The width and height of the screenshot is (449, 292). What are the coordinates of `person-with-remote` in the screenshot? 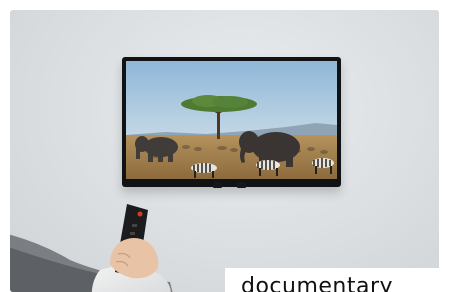 It's located at (91, 248).